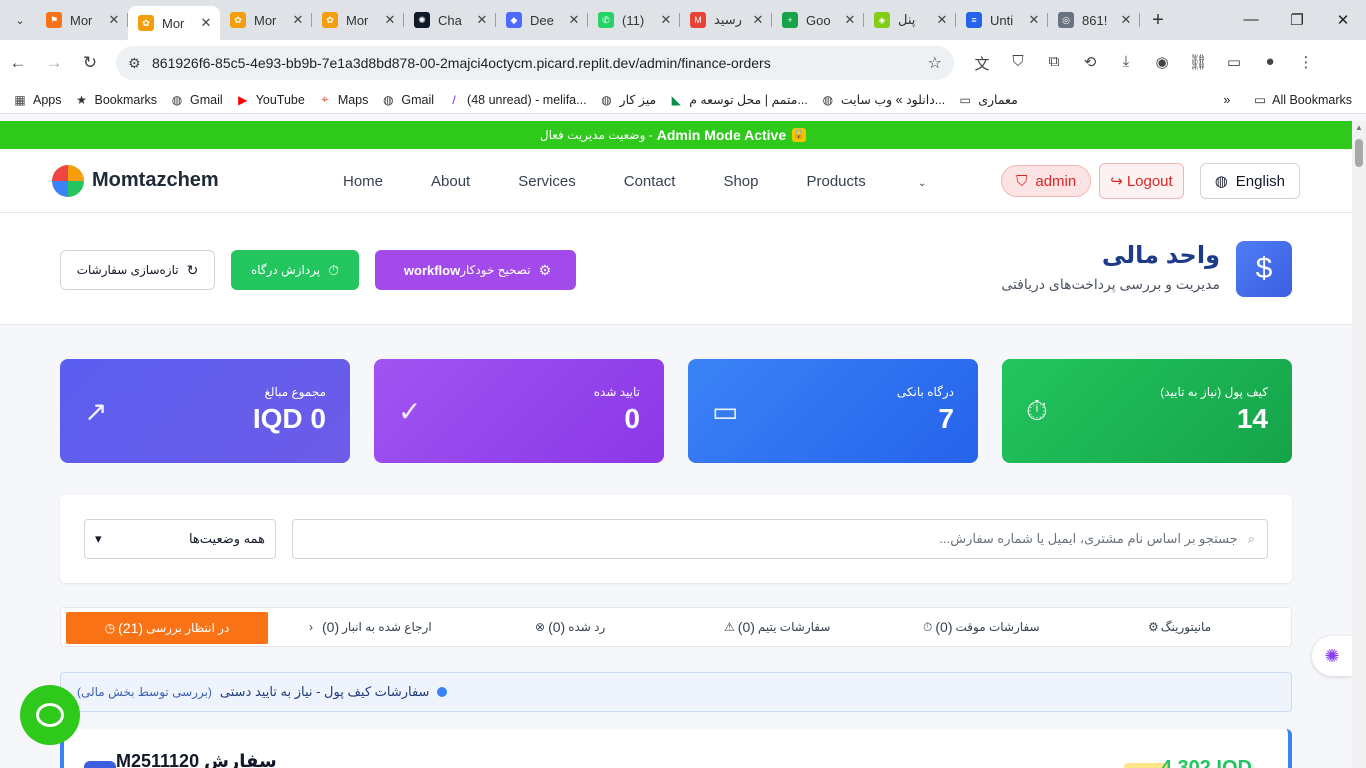 The height and width of the screenshot is (768, 1366). I want to click on refresh-orders-button: ↻ تازه‌سازی سفارشات, so click(137, 270).